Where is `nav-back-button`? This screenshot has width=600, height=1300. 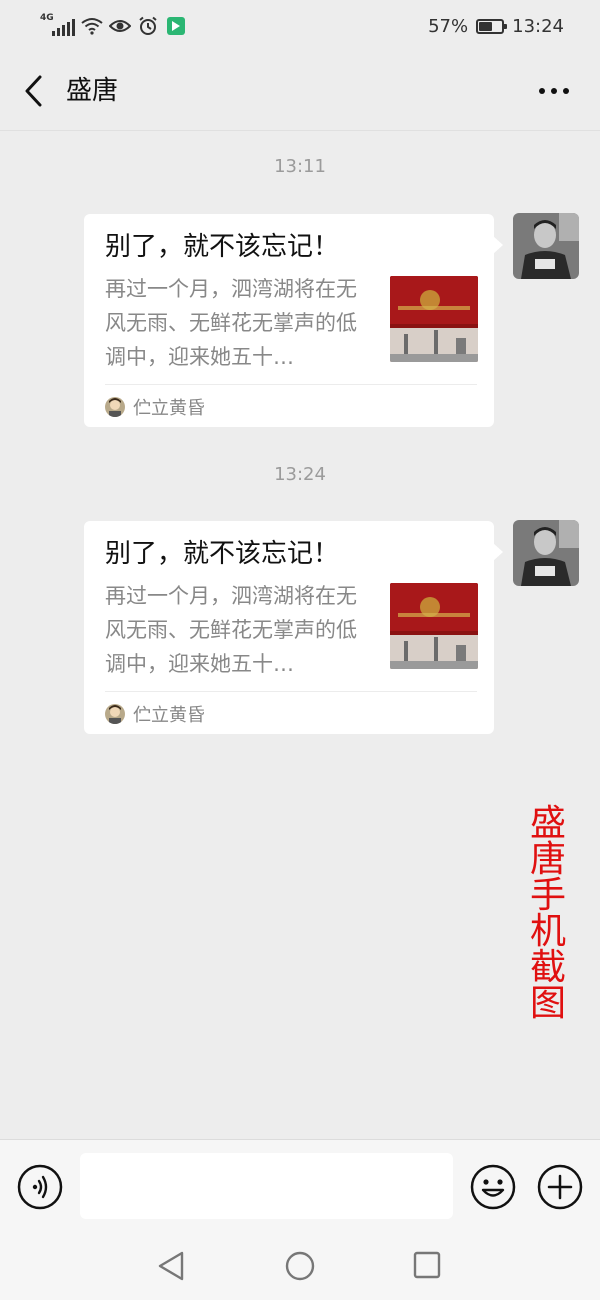 nav-back-button is located at coordinates (171, 1266).